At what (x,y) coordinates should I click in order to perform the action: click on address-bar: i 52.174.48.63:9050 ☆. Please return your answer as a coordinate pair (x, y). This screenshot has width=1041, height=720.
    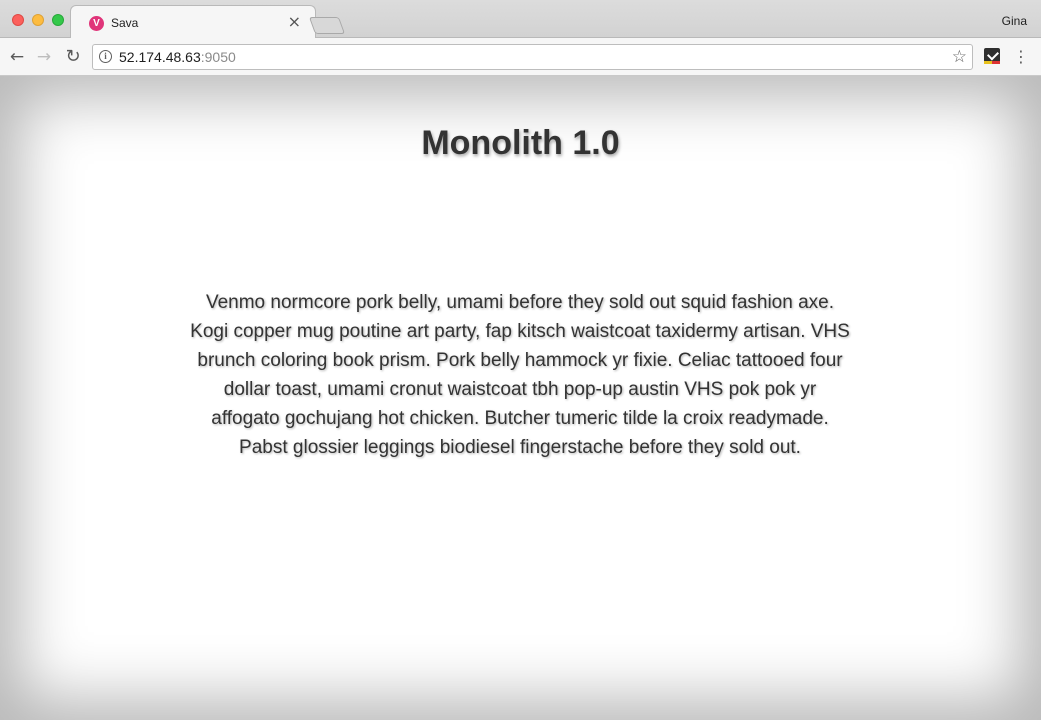
    Looking at the image, I should click on (532, 57).